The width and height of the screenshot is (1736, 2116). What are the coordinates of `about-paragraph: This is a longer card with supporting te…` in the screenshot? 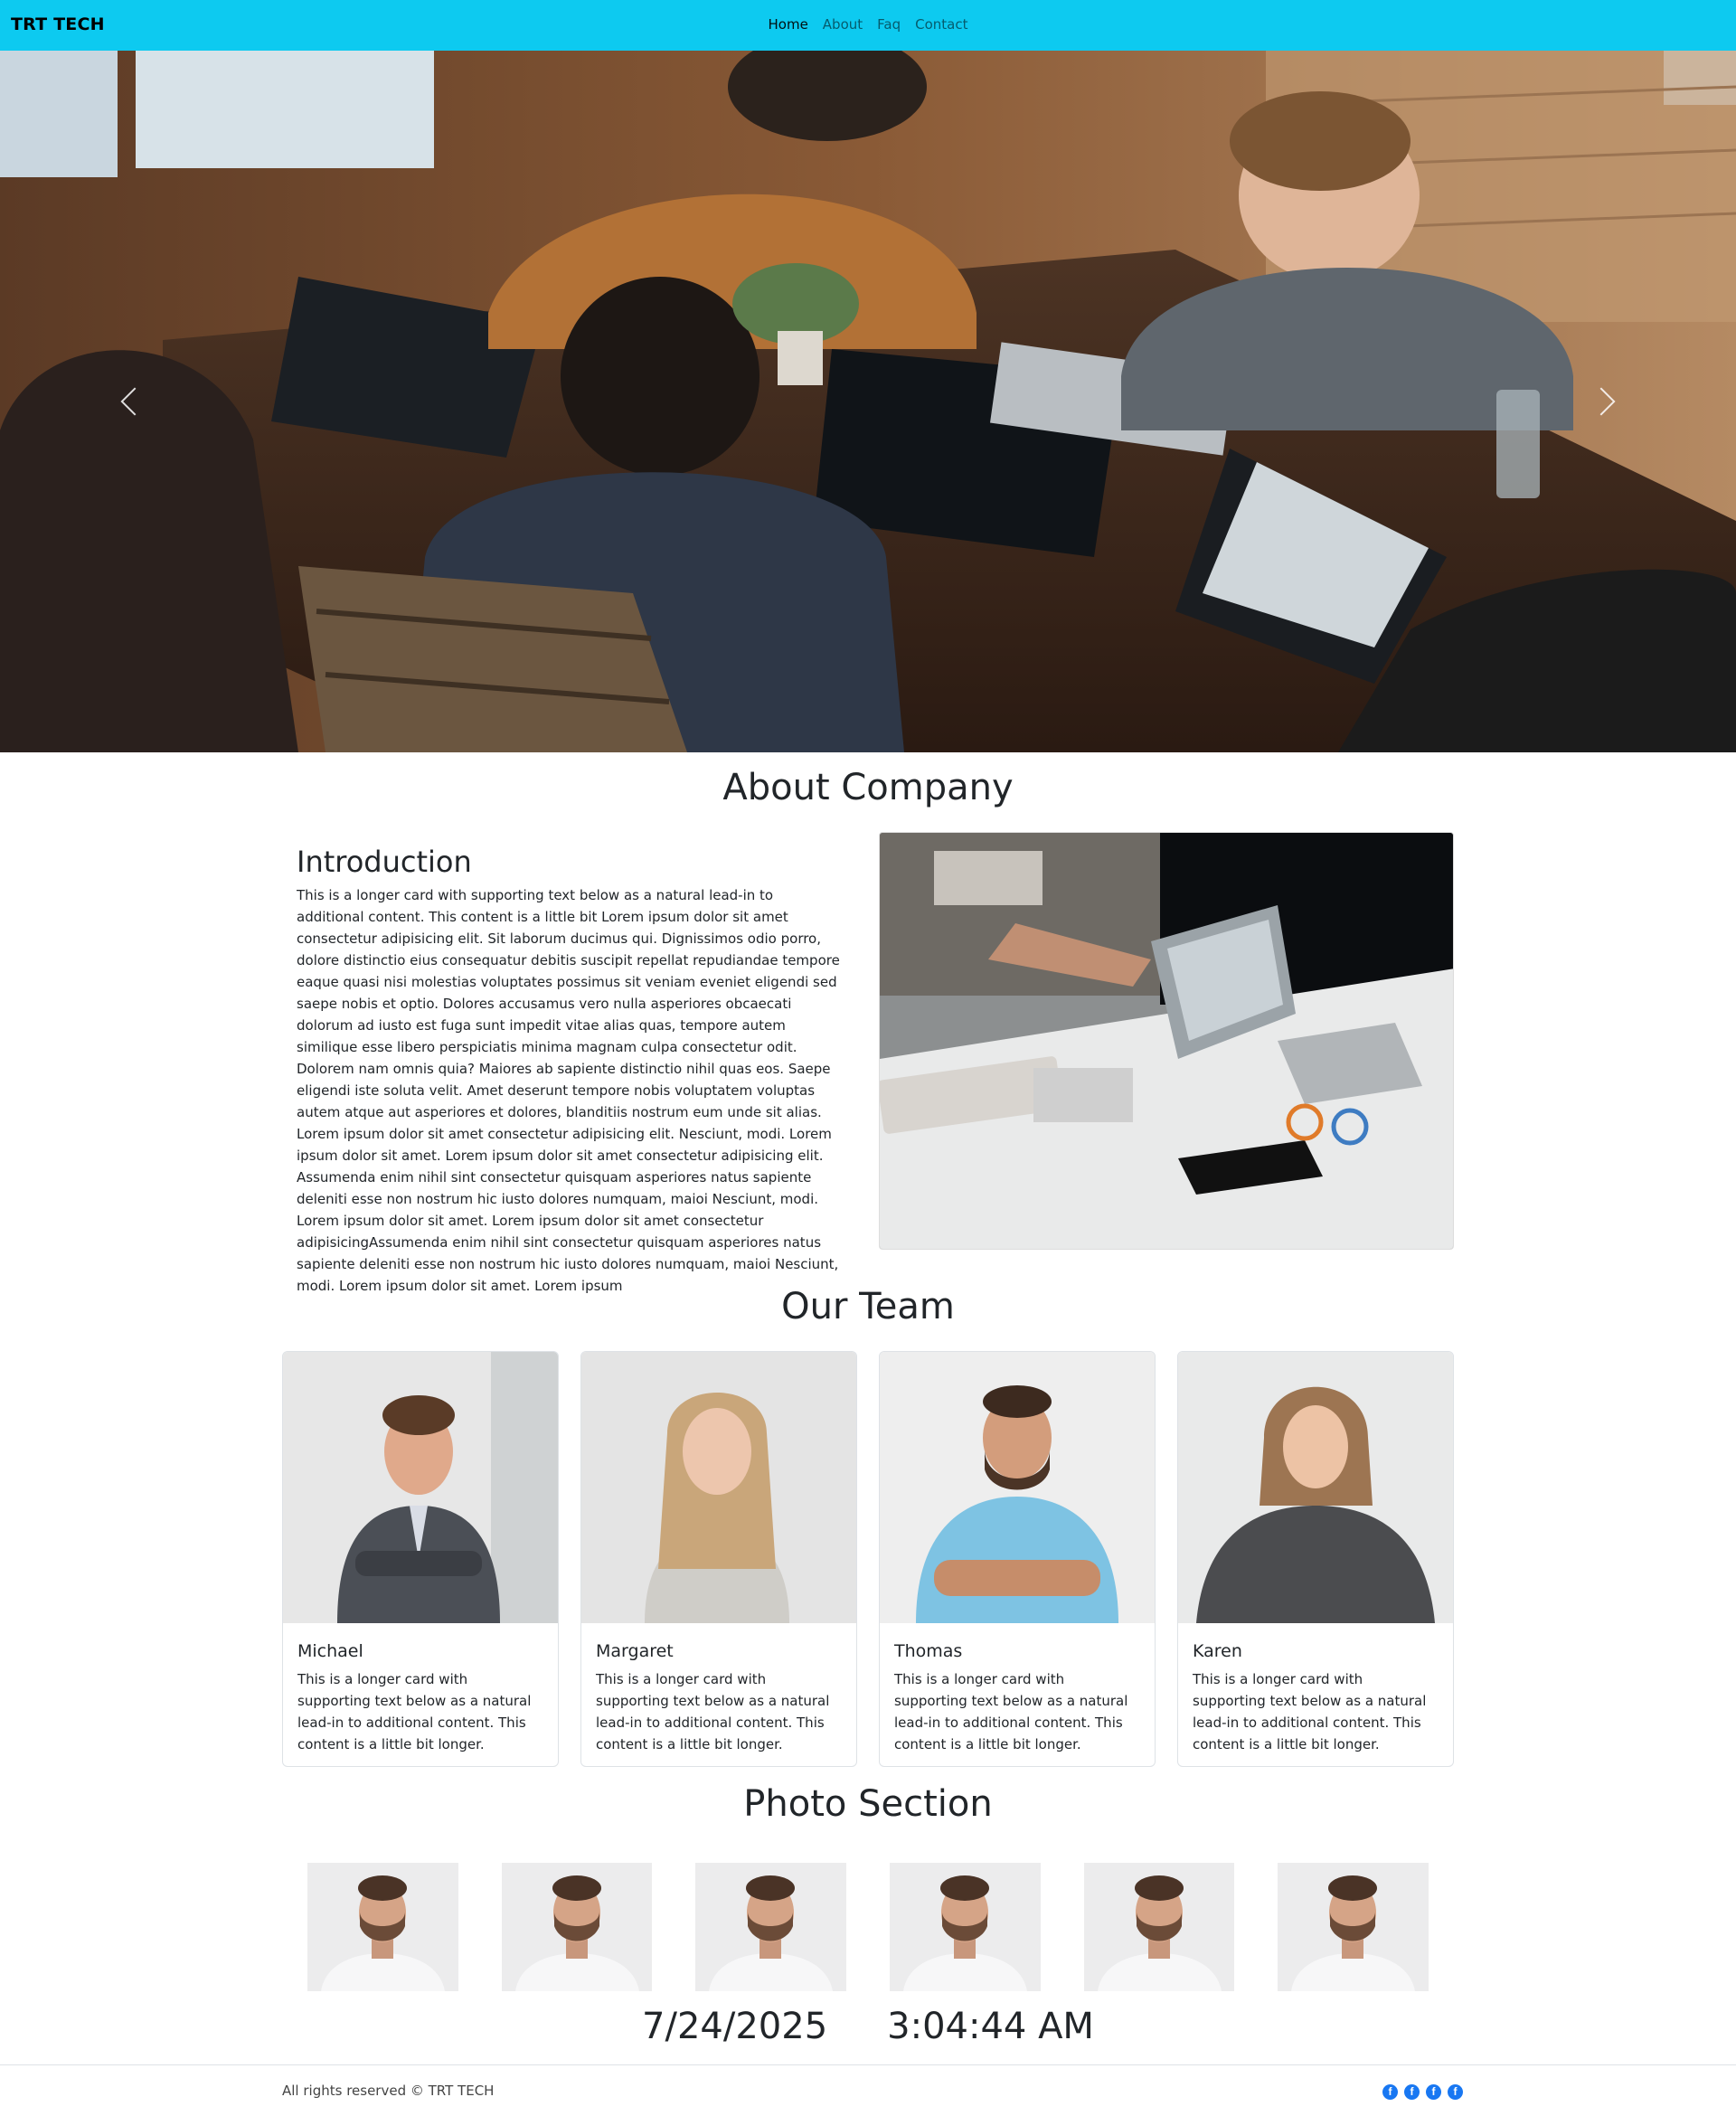 It's located at (569, 1090).